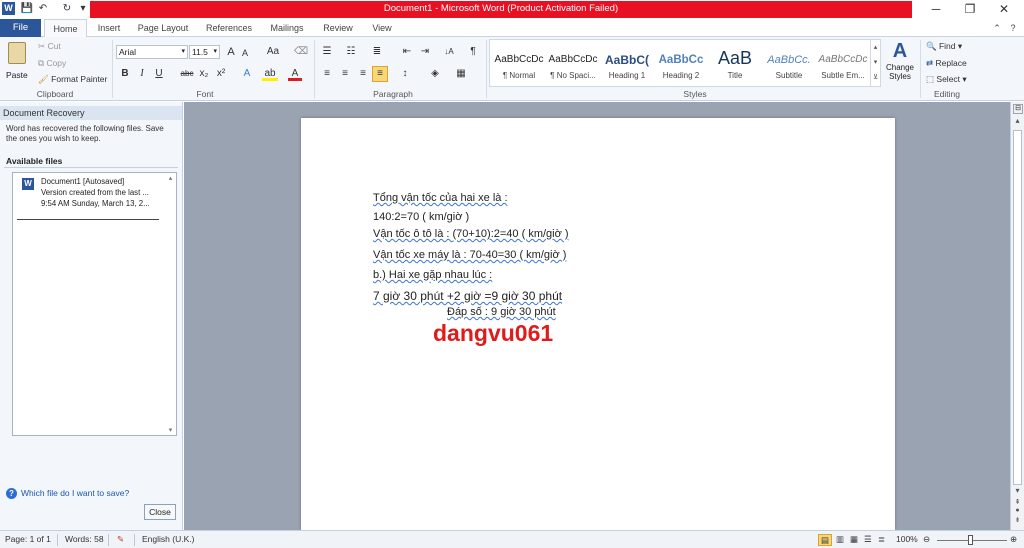 This screenshot has width=1024, height=548. I want to click on superscript-button: x², so click(221, 74).